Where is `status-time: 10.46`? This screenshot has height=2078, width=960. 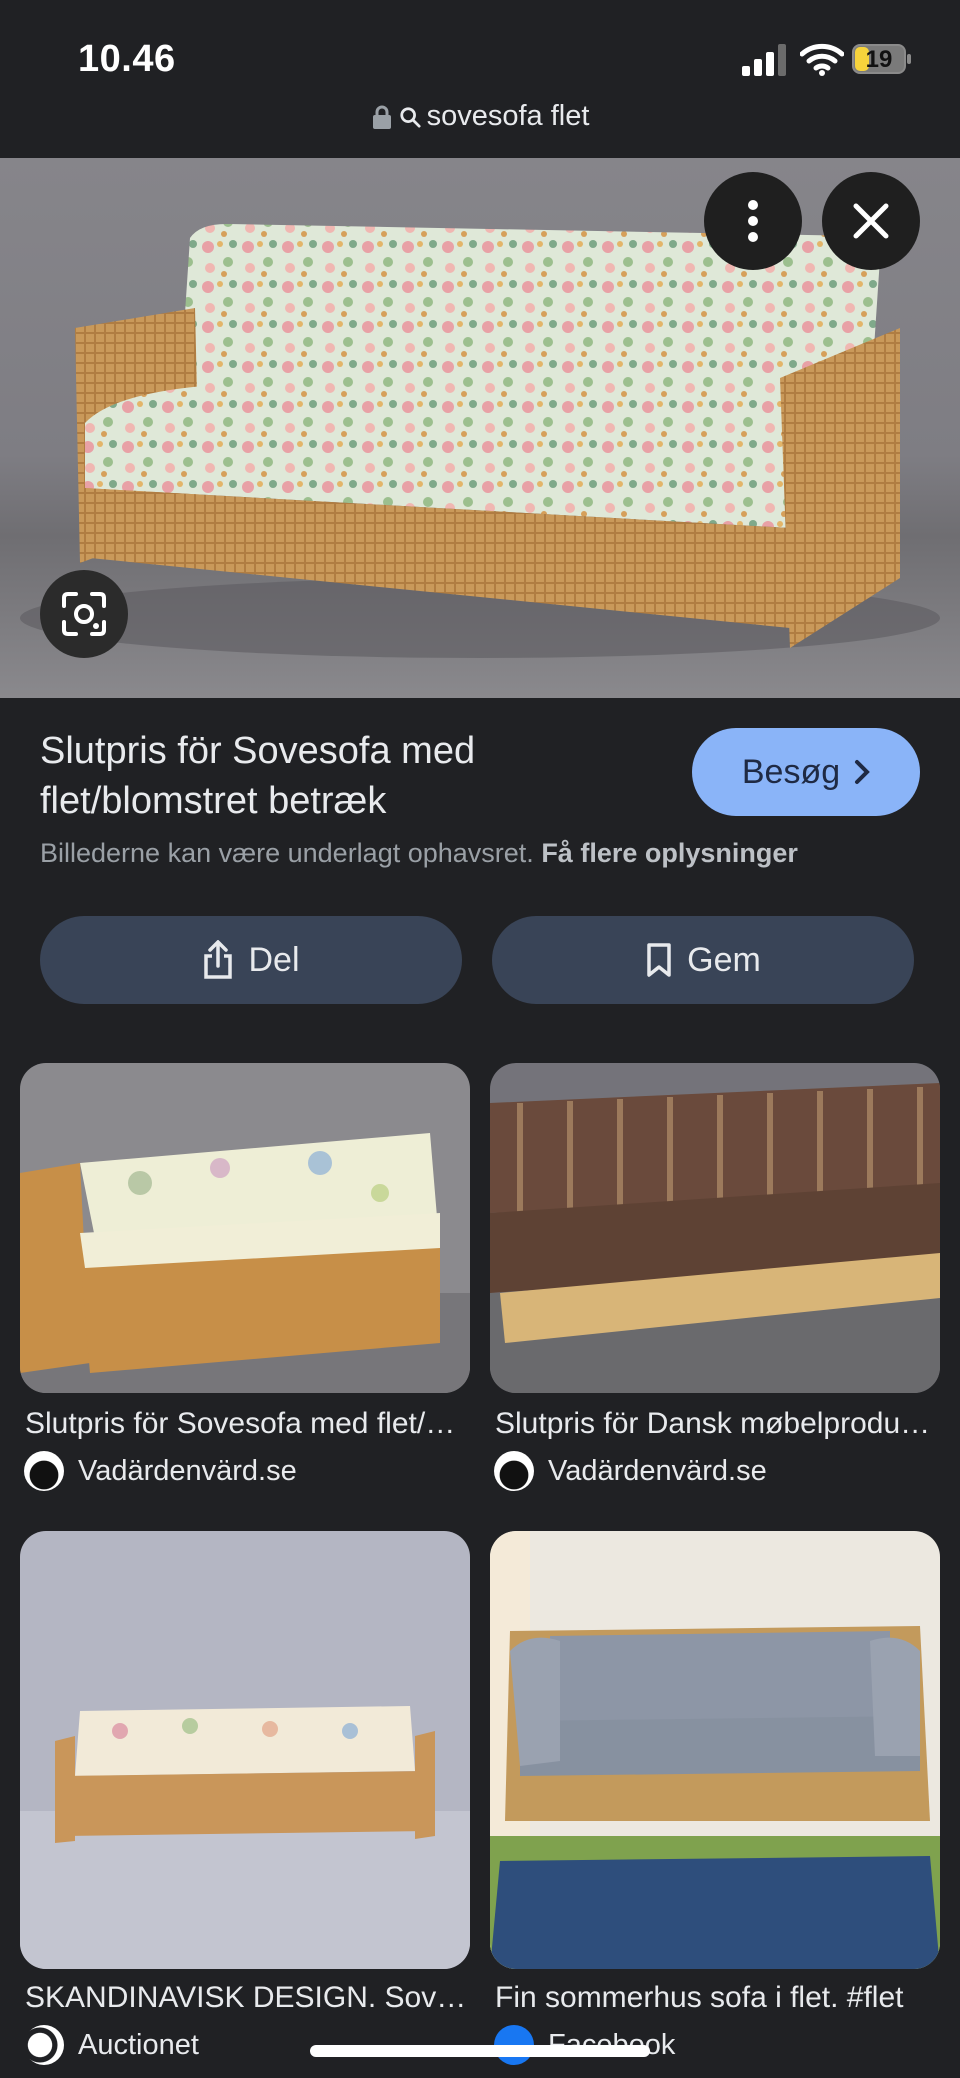 status-time: 10.46 is located at coordinates (127, 59).